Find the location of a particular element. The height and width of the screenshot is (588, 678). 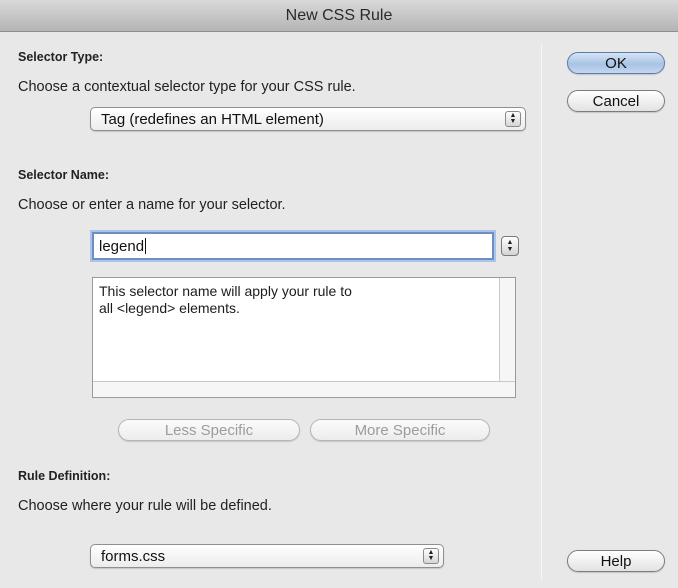

less-specific-button: Less Specific is located at coordinates (209, 430).